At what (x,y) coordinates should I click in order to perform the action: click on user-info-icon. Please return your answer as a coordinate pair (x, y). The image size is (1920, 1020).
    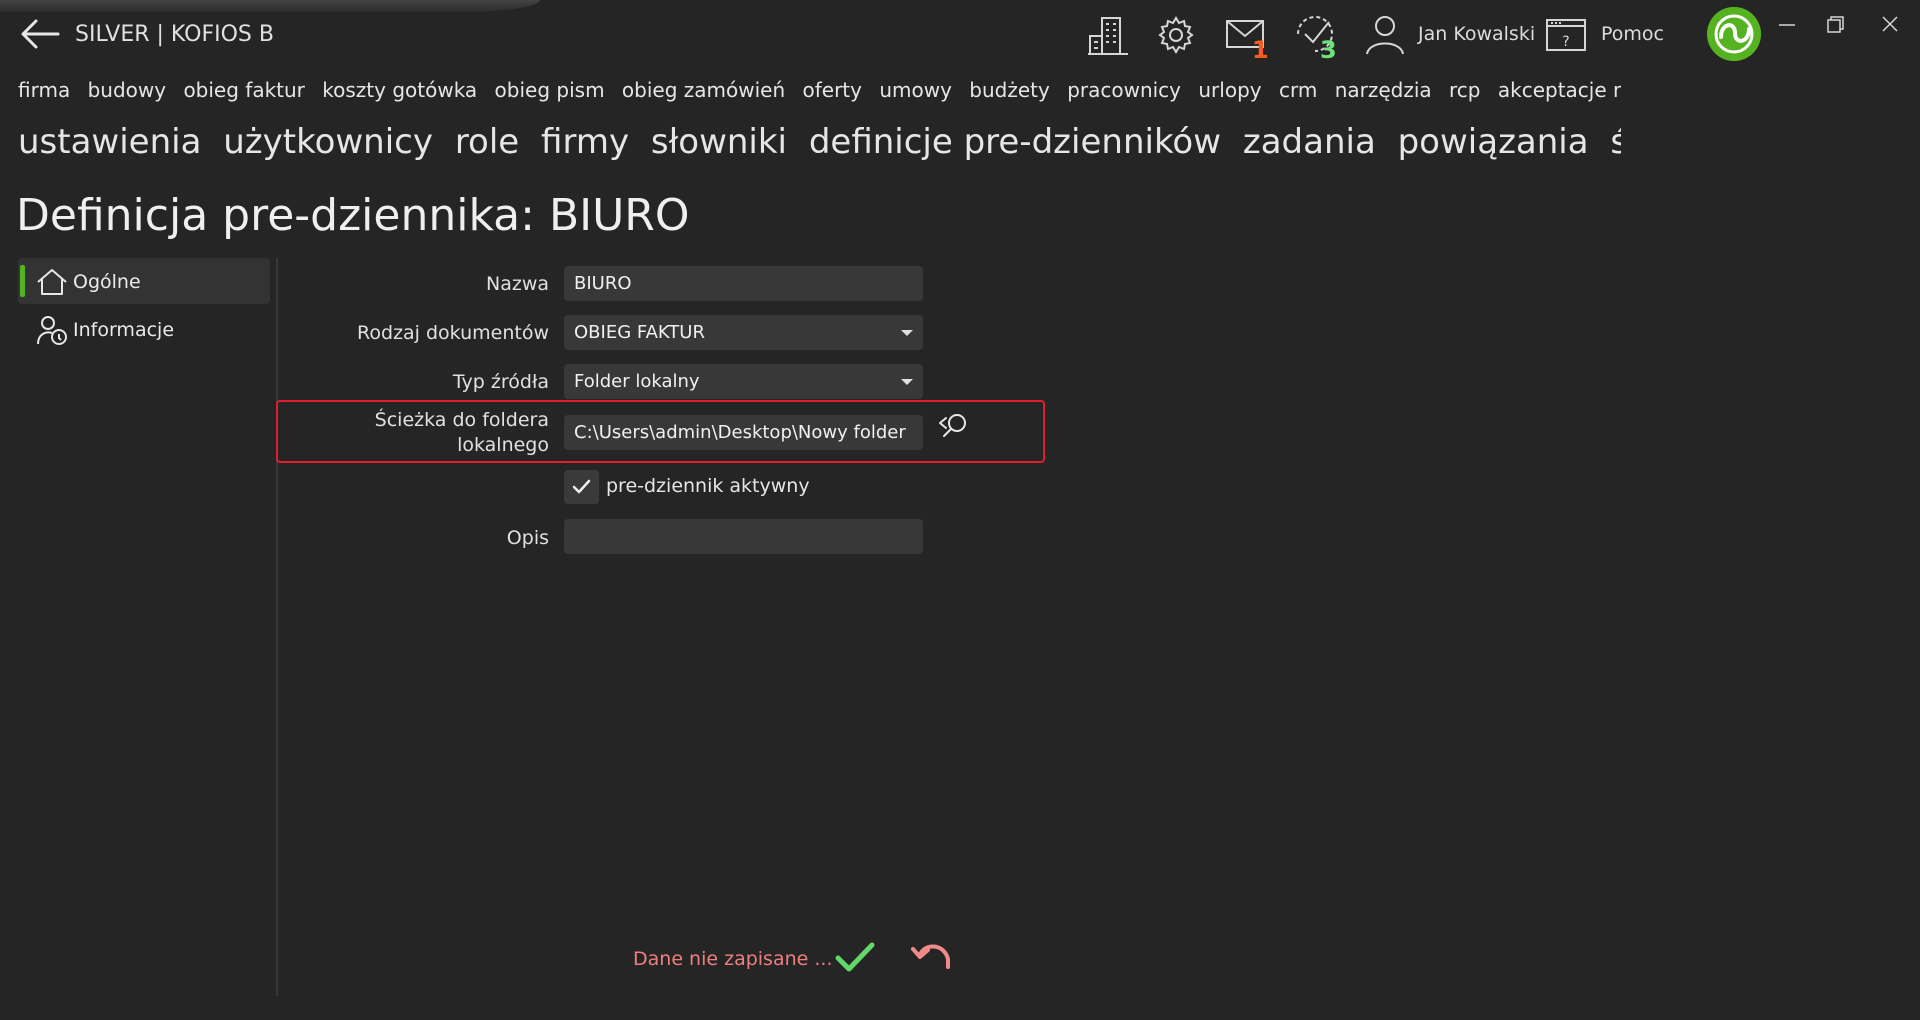
    Looking at the image, I should click on (52, 330).